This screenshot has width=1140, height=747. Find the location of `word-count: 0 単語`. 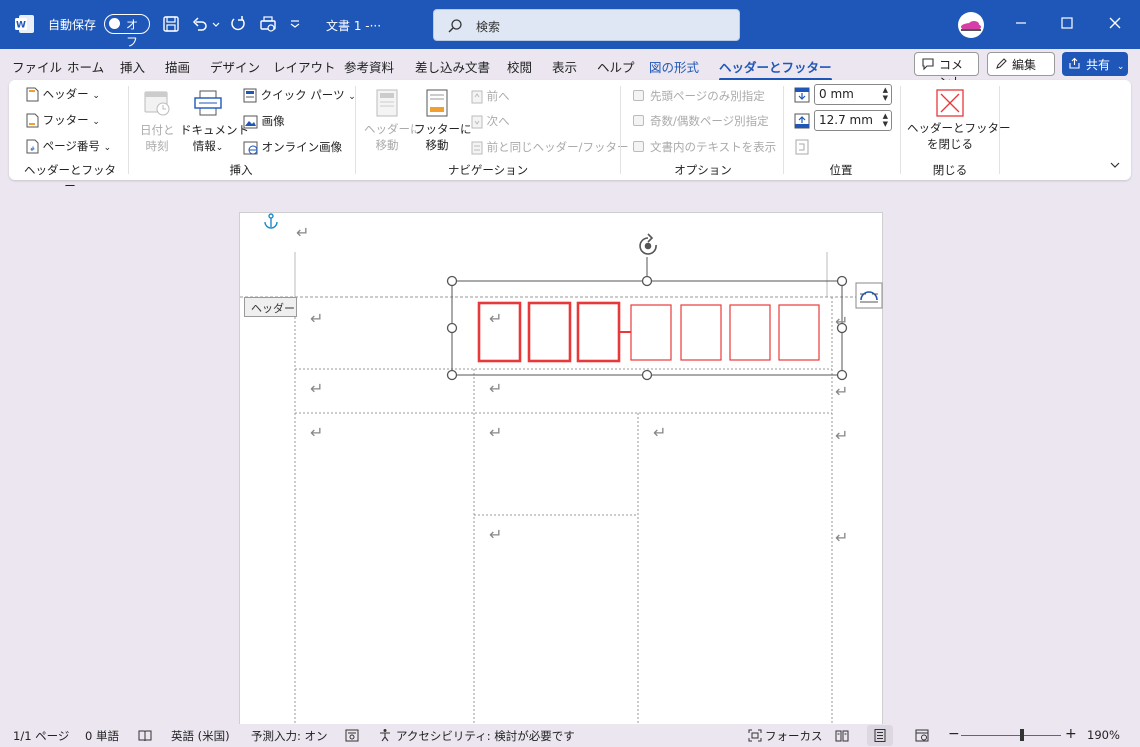

word-count: 0 単語 is located at coordinates (102, 736).